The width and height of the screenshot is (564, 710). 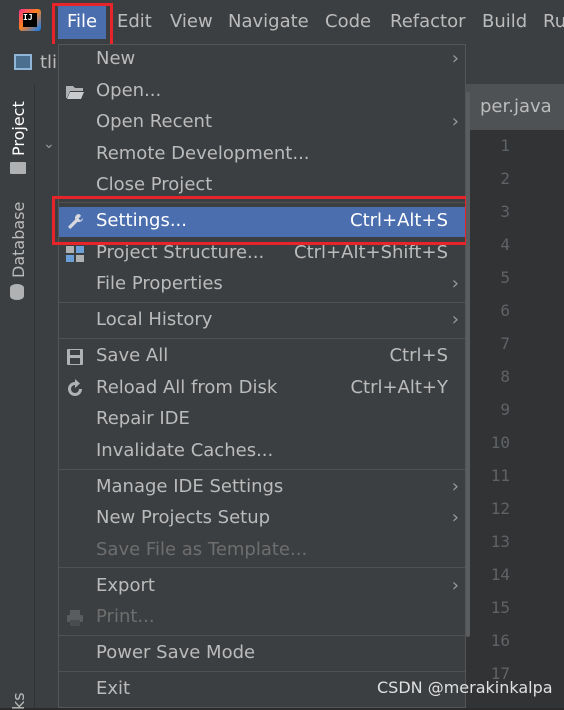 I want to click on left-tool-window-bar: Project Database ks, so click(x=17, y=397).